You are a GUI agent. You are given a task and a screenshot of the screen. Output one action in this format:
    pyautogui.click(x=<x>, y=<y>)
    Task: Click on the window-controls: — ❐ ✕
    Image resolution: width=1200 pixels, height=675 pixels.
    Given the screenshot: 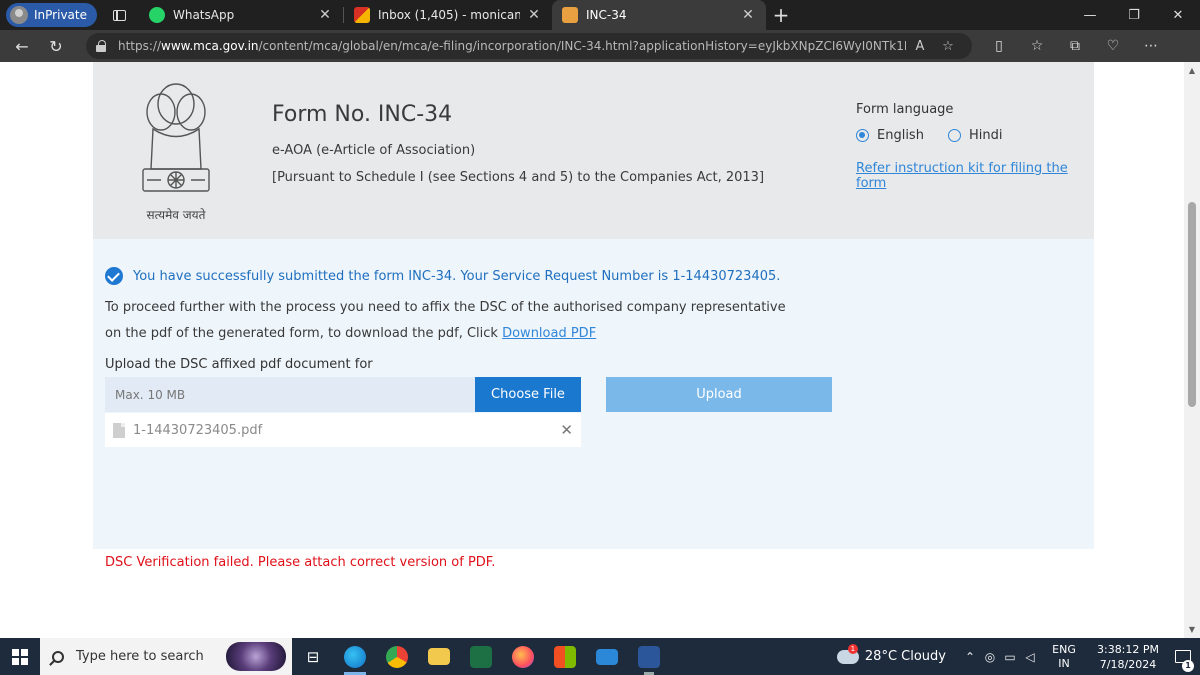 What is the action you would take?
    pyautogui.click(x=1134, y=15)
    